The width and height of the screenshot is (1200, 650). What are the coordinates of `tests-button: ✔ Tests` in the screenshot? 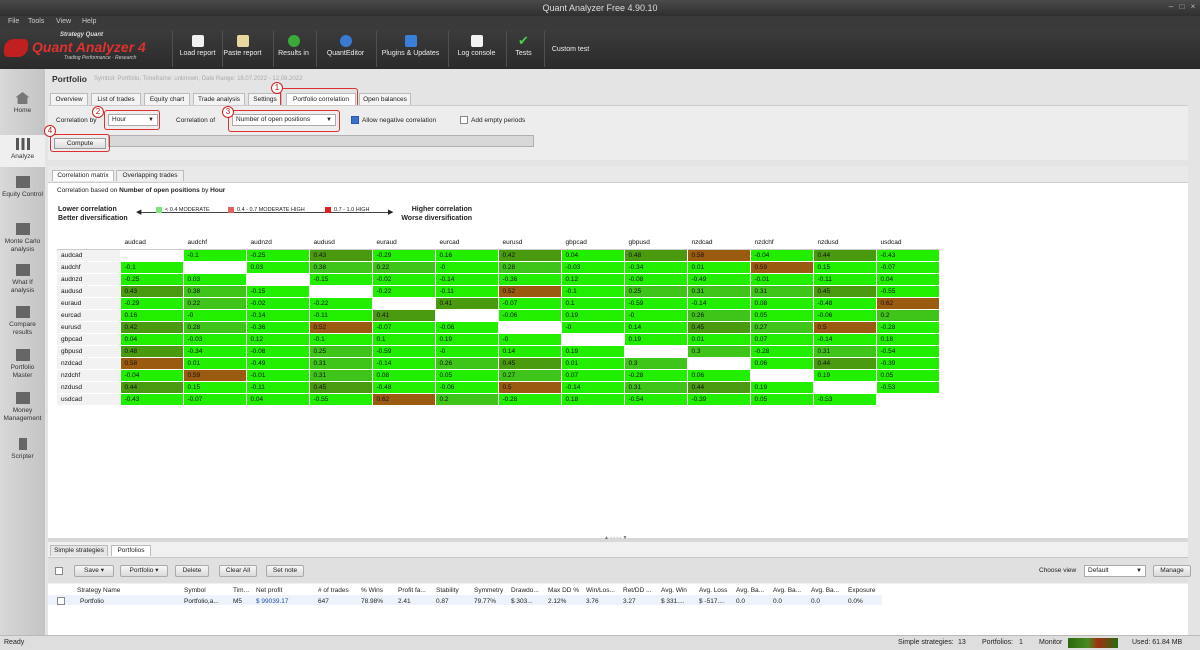 It's located at (523, 49).